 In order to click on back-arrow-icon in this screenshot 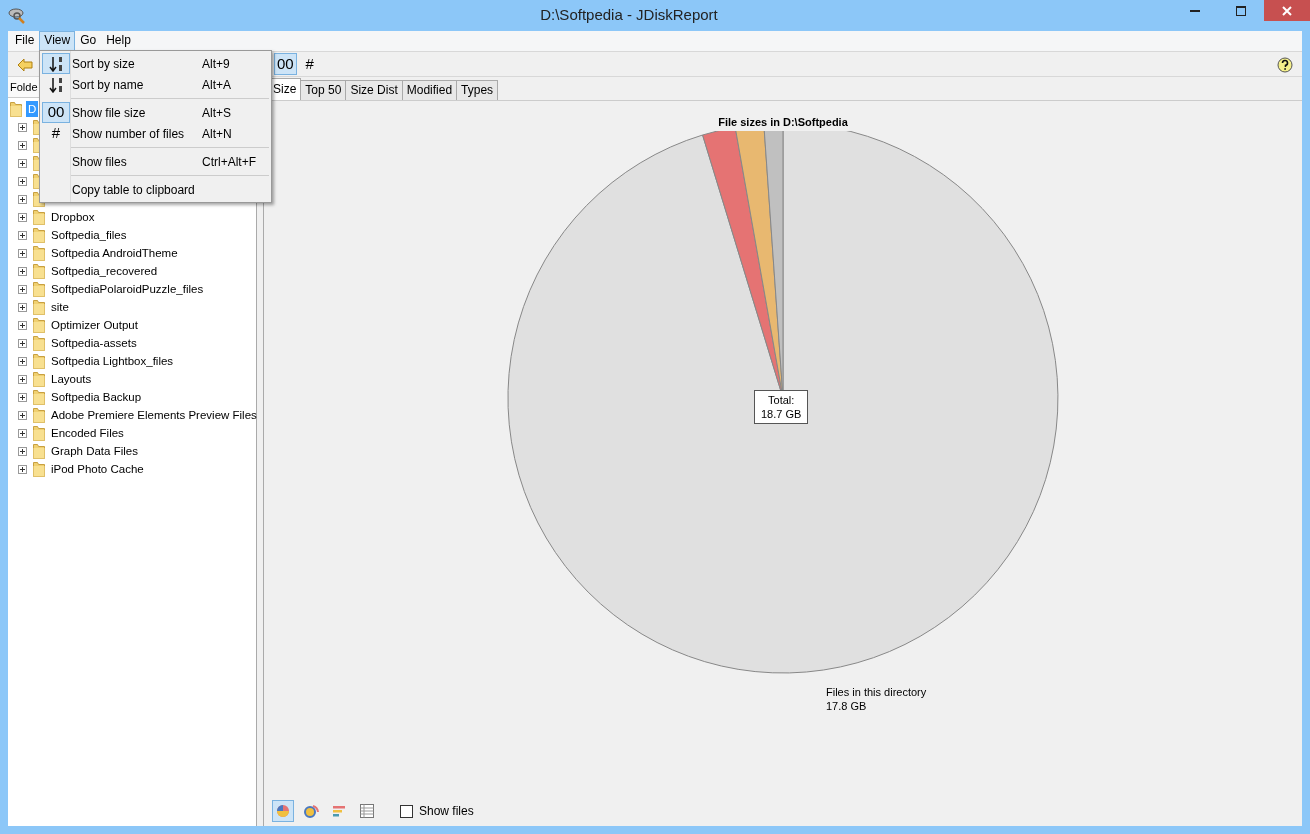, I will do `click(25, 65)`.